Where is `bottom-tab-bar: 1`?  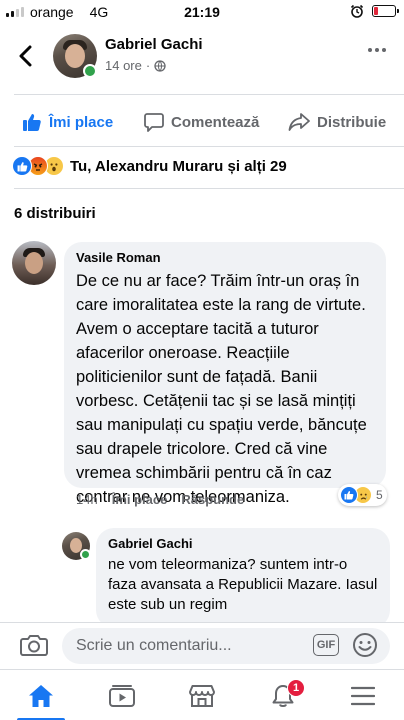 bottom-tab-bar: 1 is located at coordinates (202, 694).